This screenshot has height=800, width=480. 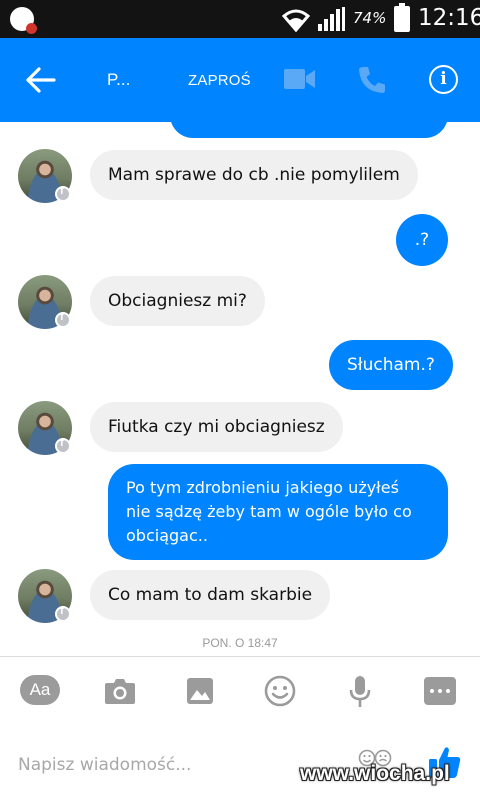 I want to click on invite-button: ZAPROŚ, so click(x=219, y=80).